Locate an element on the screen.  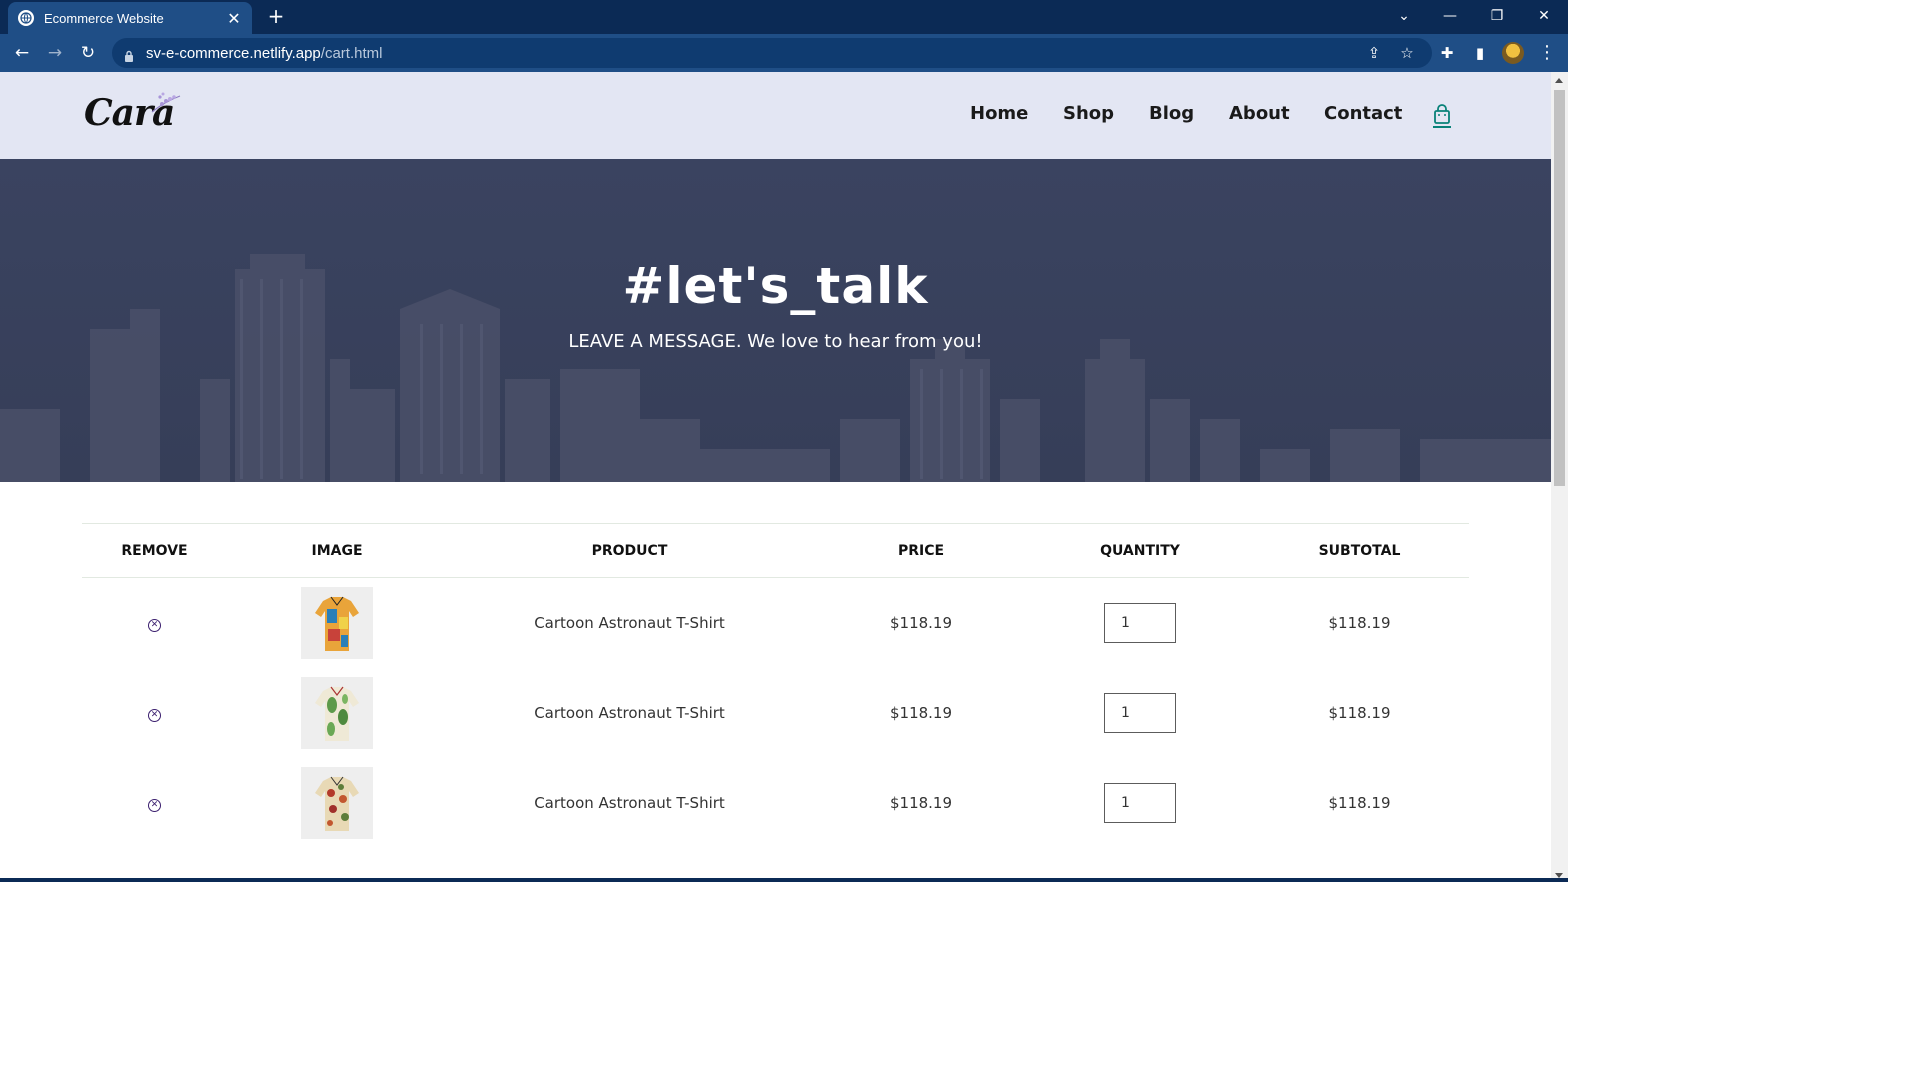
col-header-image: IMAGE is located at coordinates (337, 550).